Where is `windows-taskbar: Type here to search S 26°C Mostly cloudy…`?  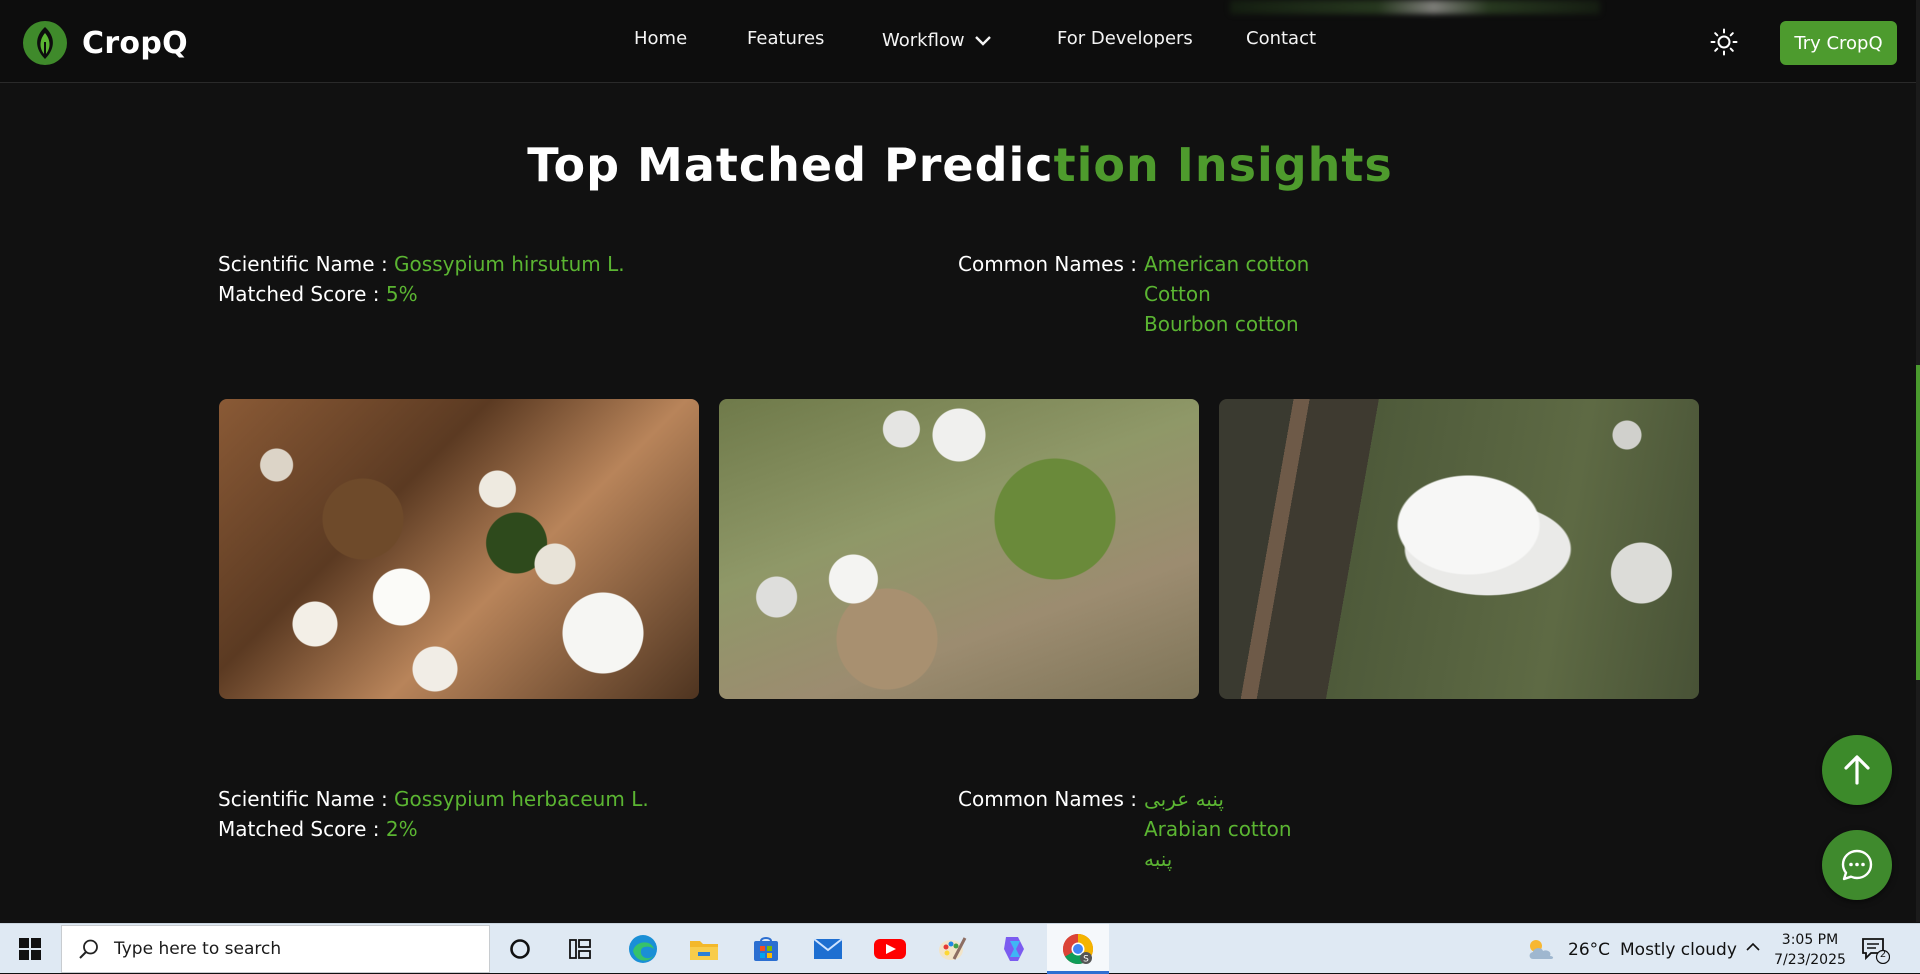
windows-taskbar: Type here to search S 26°C Mostly cloudy… is located at coordinates (960, 948).